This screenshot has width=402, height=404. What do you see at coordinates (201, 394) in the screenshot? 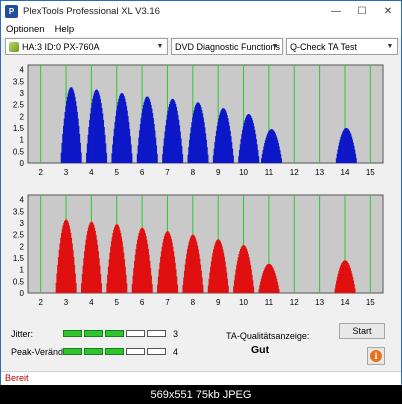
I see `image-caption: 569x551 75kb JPEG` at bounding box center [201, 394].